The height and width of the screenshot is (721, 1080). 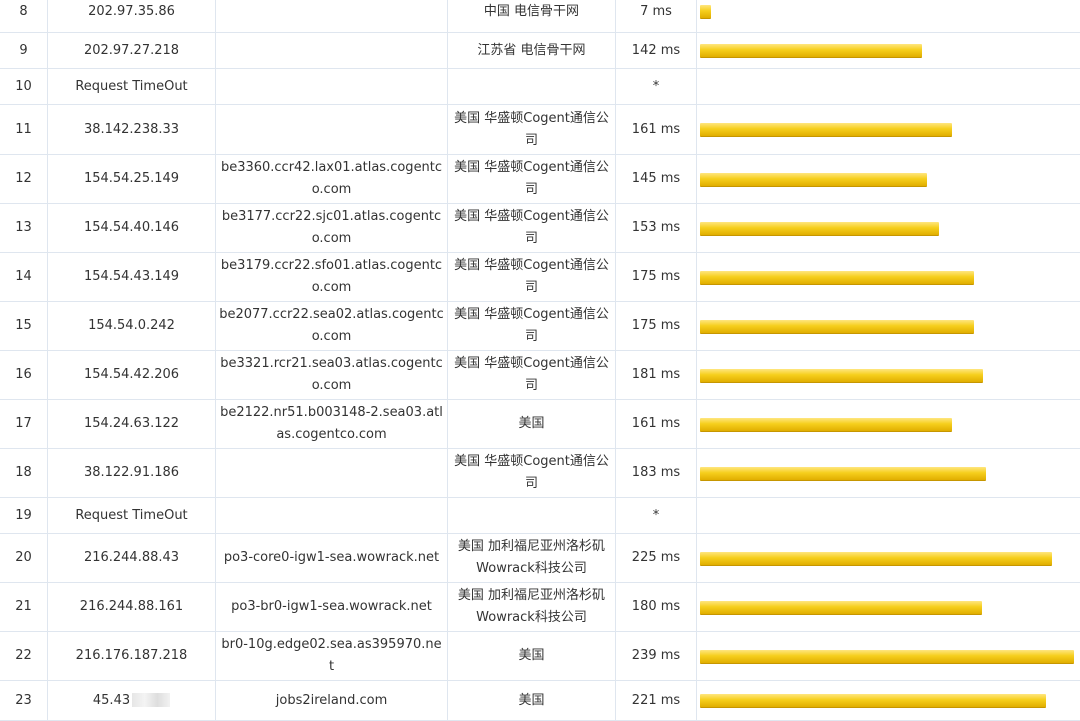 I want to click on hop-number-cell: 9, so click(x=24, y=51).